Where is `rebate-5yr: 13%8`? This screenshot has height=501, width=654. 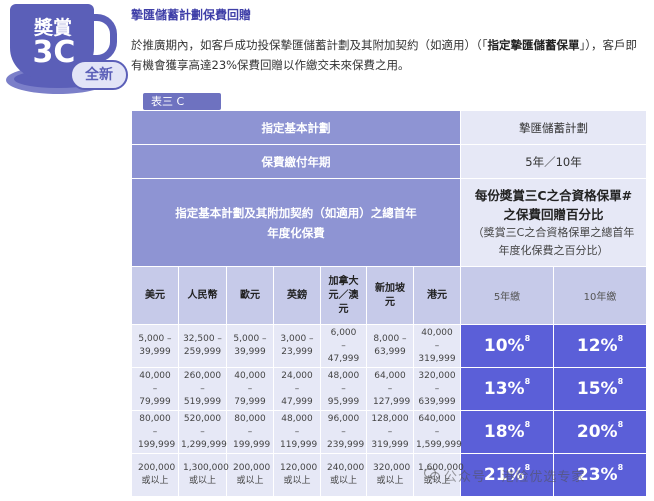
rebate-5yr: 13%8 is located at coordinates (507, 389).